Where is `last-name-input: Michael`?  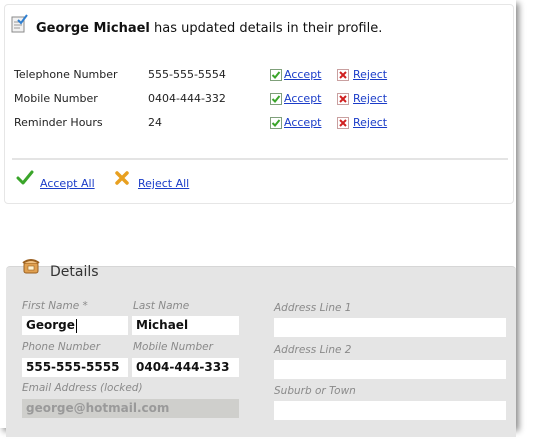
last-name-input: Michael is located at coordinates (185, 325).